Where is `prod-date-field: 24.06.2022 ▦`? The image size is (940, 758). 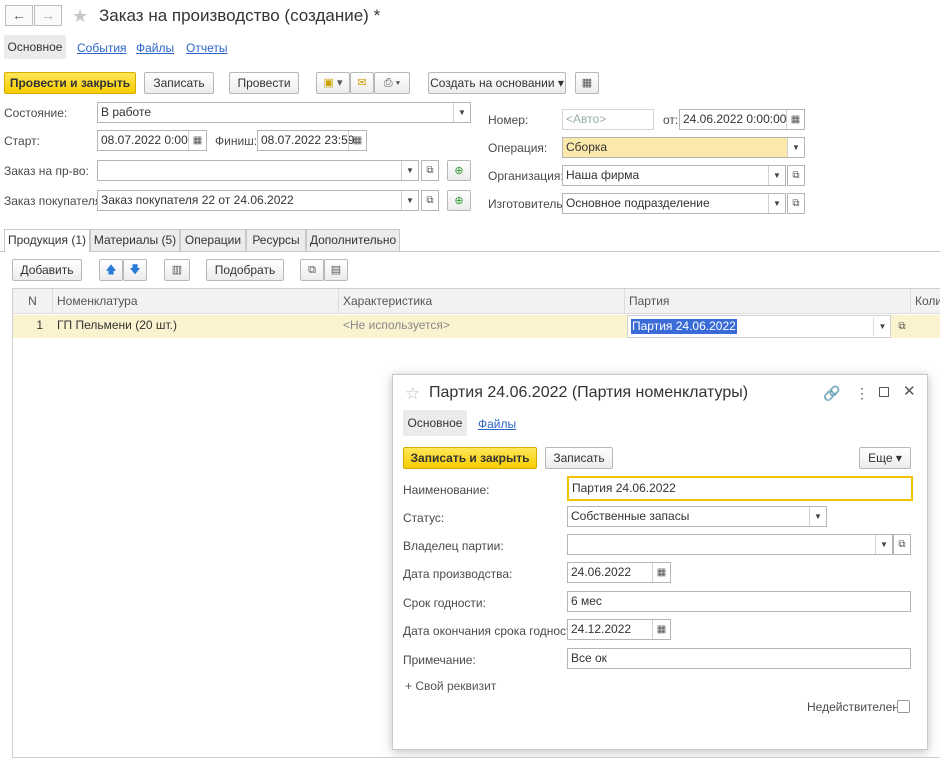 prod-date-field: 24.06.2022 ▦ is located at coordinates (619, 572).